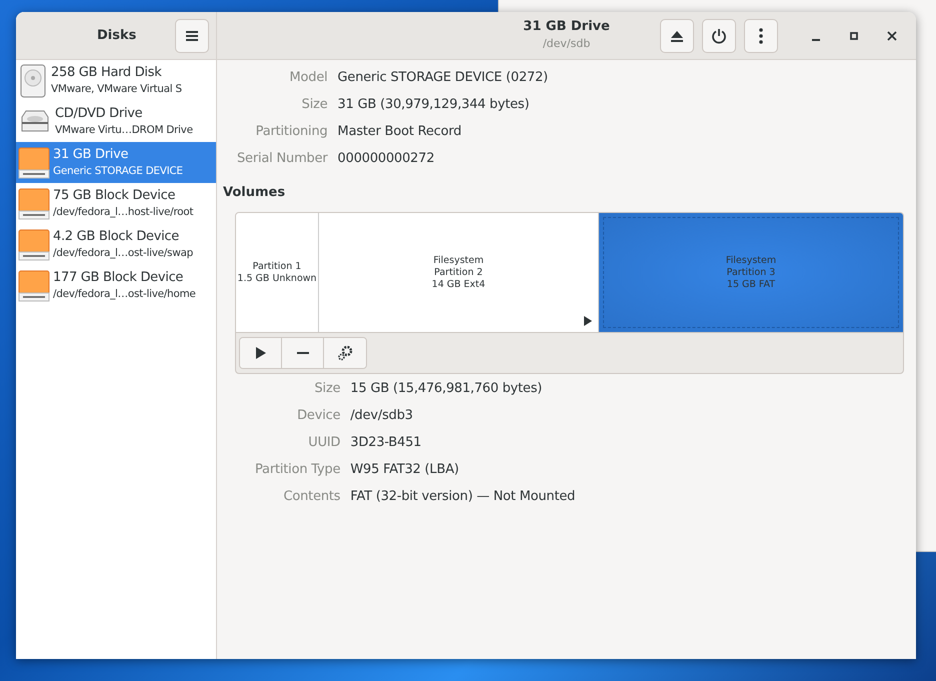 The height and width of the screenshot is (681, 936). Describe the element at coordinates (566, 44) in the screenshot. I see `window-subtitle: /dev/sdb` at that location.